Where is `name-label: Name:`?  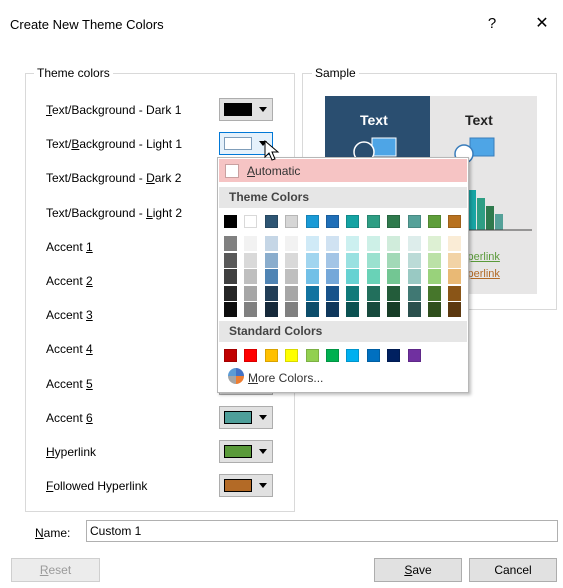 name-label: Name: is located at coordinates (53, 533).